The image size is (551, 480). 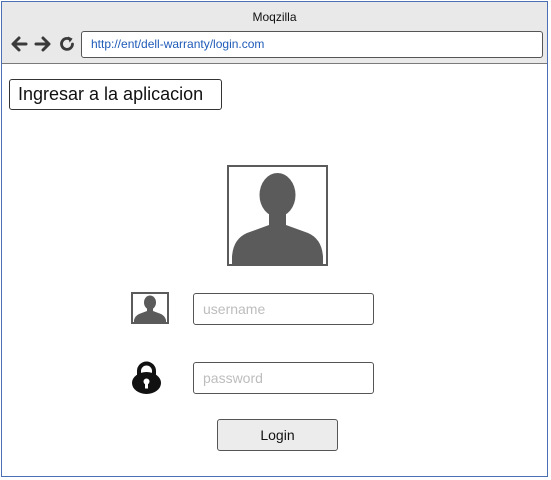 I want to click on forward-arrow-icon, so click(x=43, y=44).